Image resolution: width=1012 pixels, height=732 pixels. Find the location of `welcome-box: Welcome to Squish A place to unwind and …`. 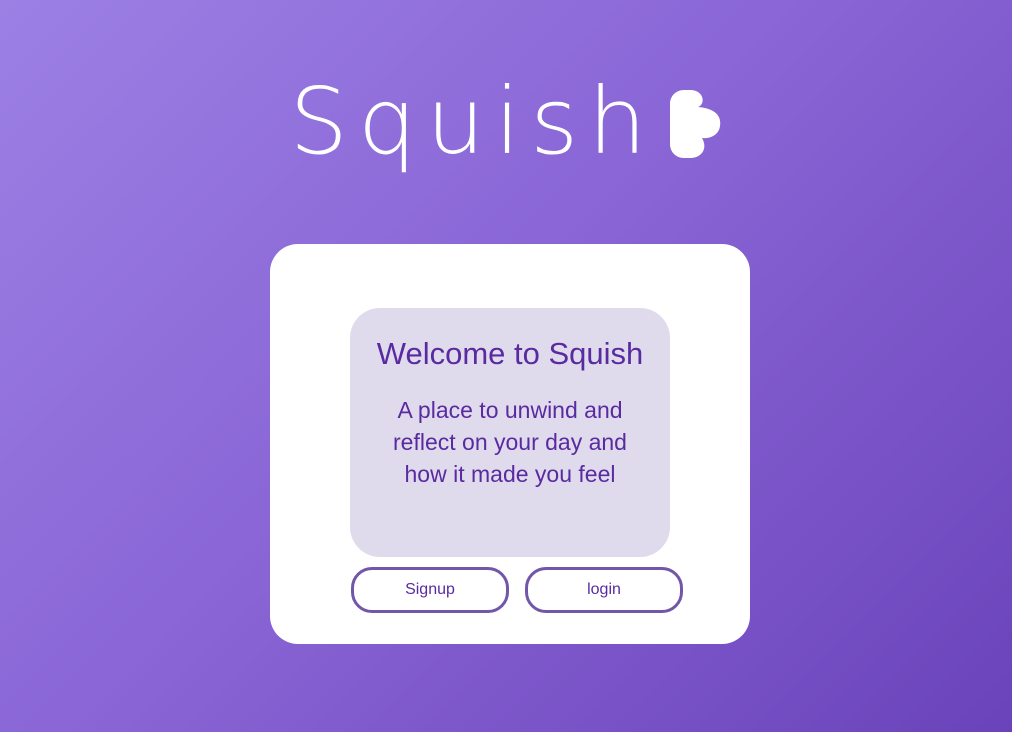

welcome-box: Welcome to Squish A place to unwind and … is located at coordinates (510, 432).